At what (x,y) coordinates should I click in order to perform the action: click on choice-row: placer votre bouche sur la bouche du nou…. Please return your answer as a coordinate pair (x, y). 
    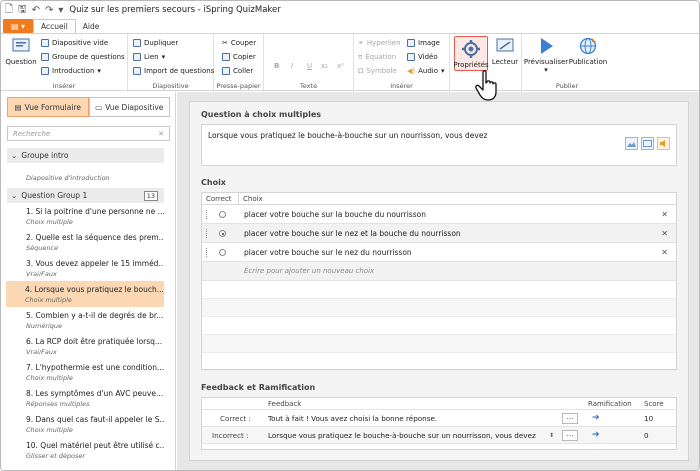
    Looking at the image, I should click on (439, 214).